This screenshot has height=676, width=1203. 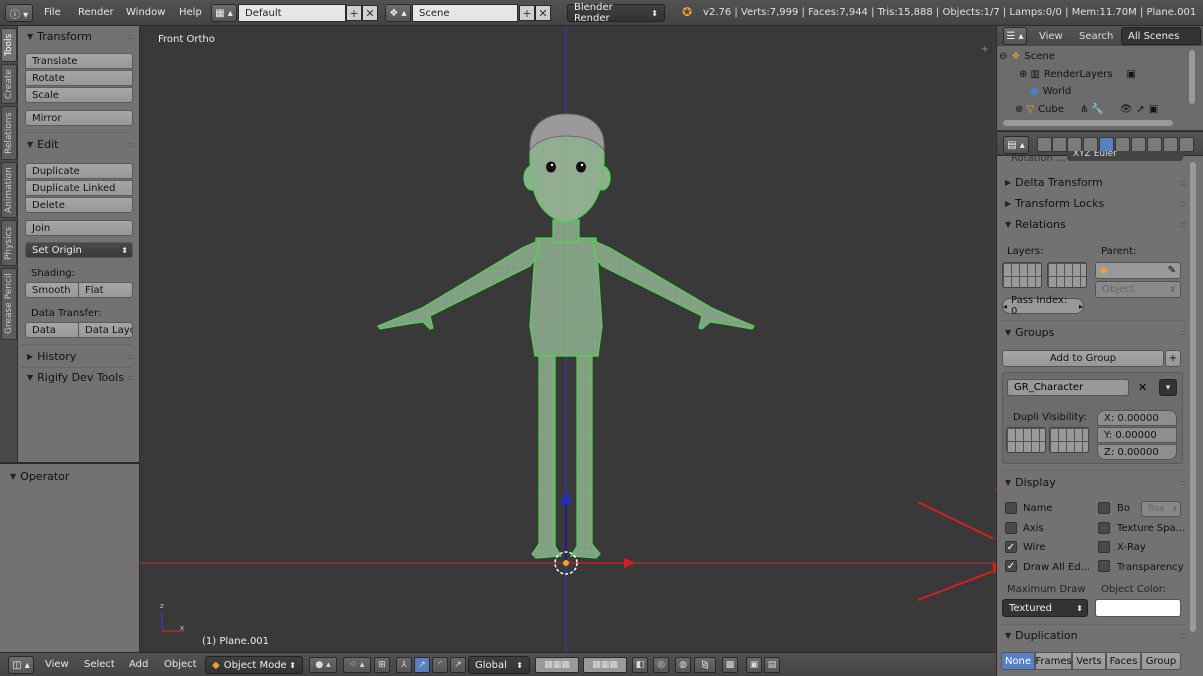 What do you see at coordinates (96, 12) in the screenshot?
I see `menu-render: Render` at bounding box center [96, 12].